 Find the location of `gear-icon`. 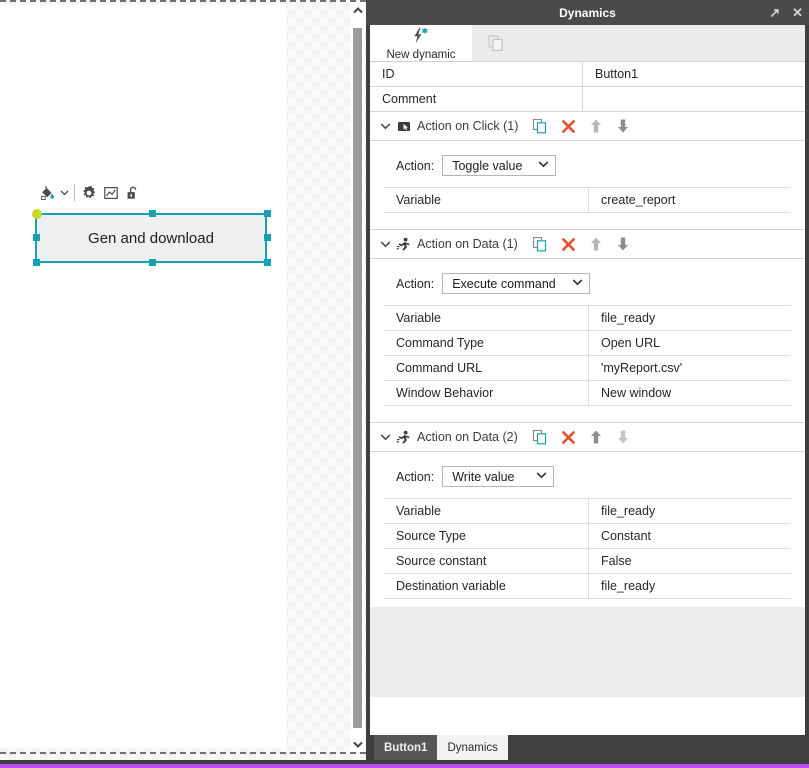

gear-icon is located at coordinates (89, 193).